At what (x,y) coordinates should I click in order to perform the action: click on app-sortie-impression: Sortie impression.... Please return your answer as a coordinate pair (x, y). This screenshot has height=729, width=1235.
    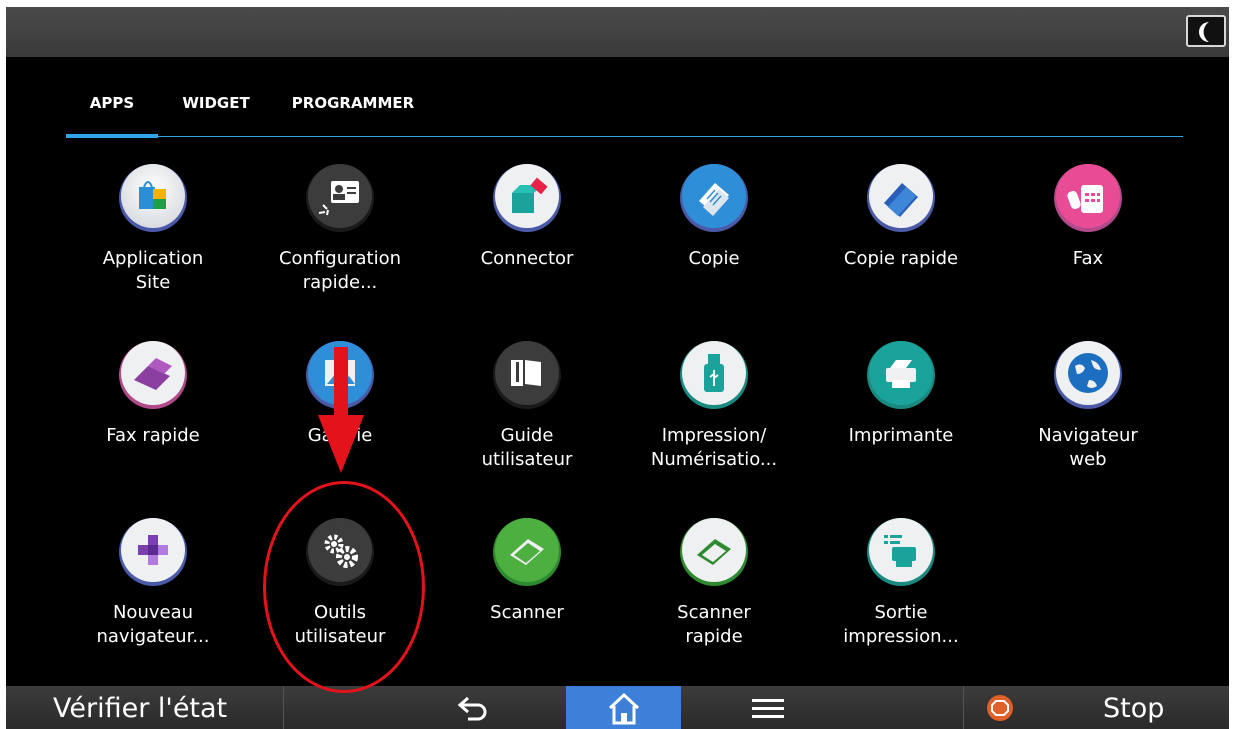
    Looking at the image, I should click on (901, 597).